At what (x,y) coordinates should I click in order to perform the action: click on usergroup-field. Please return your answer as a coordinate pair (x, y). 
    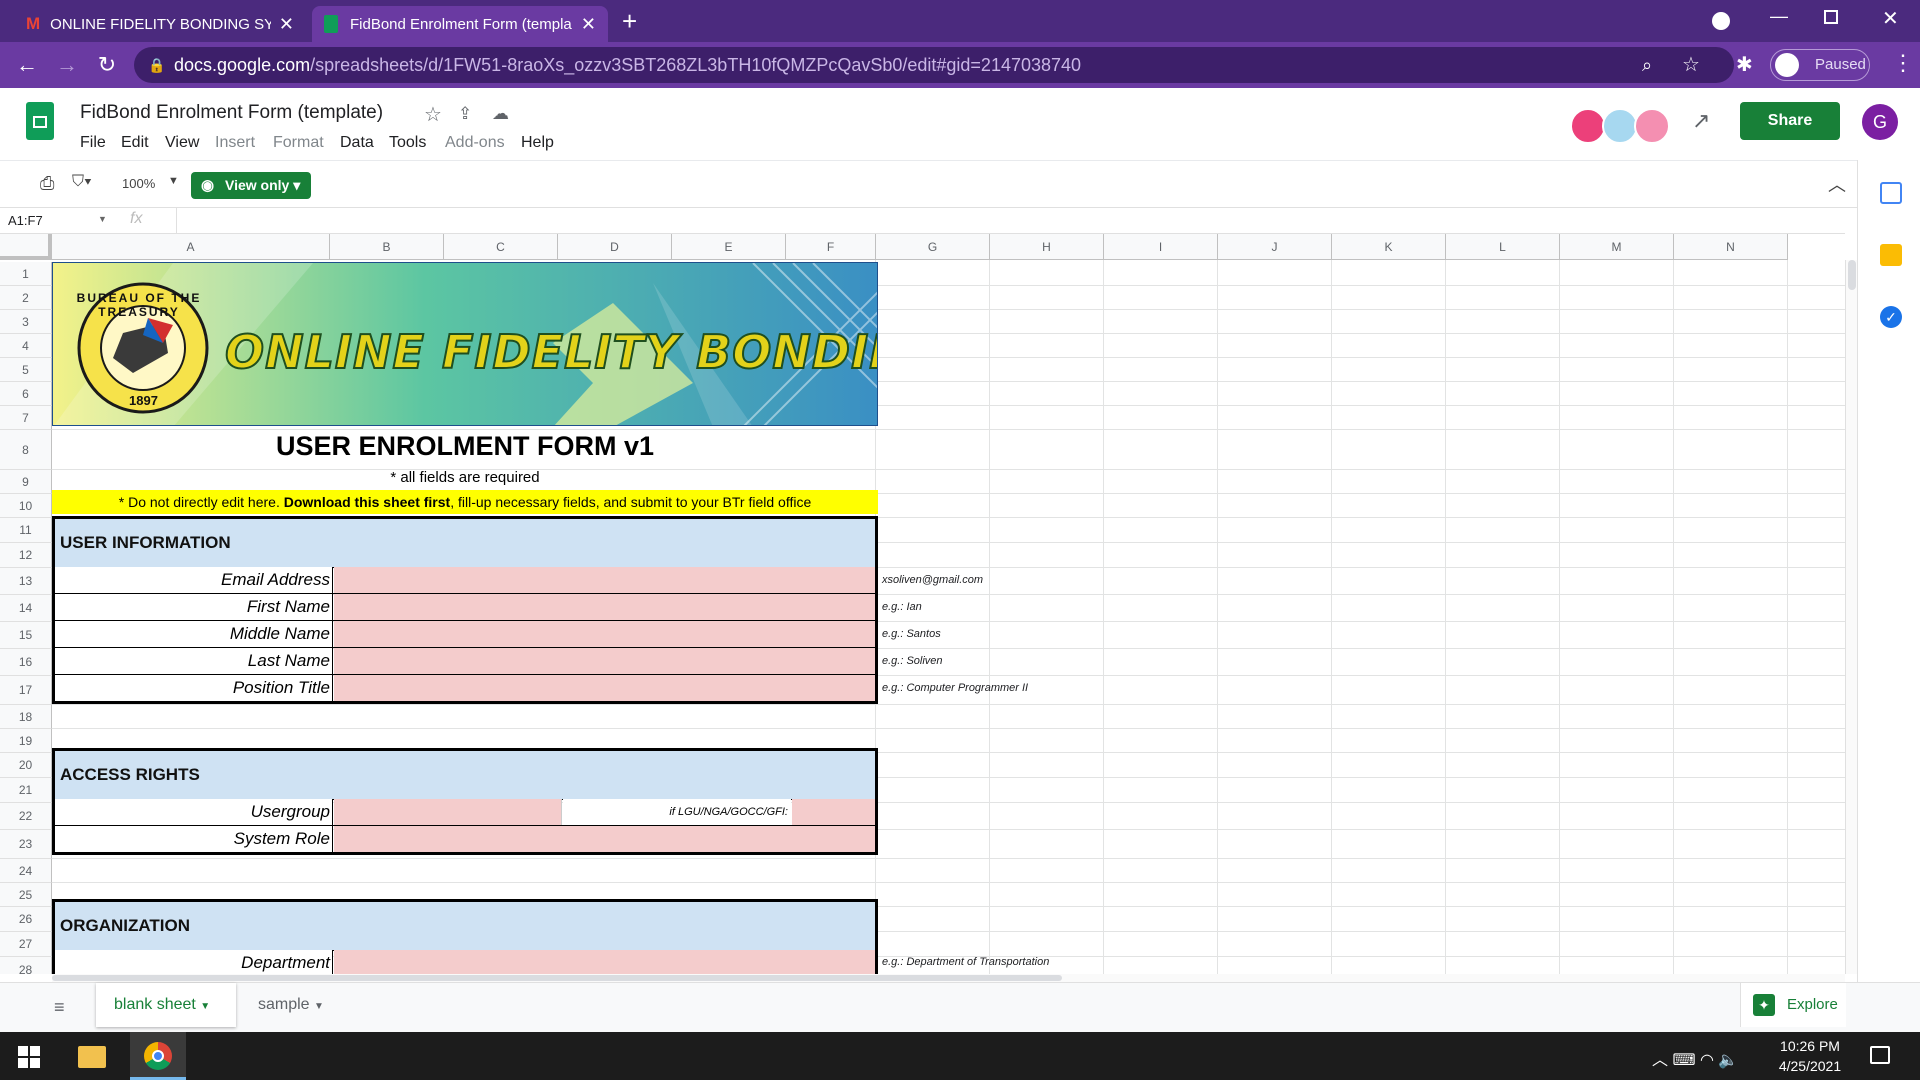
    Looking at the image, I should click on (448, 812).